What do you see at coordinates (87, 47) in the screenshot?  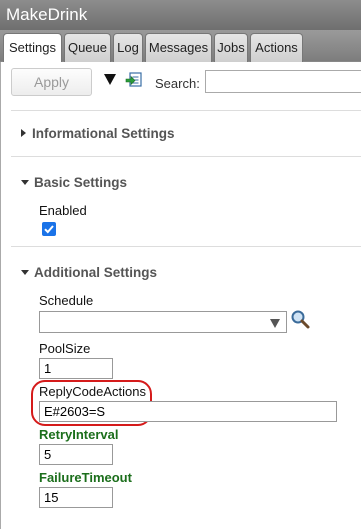 I see `tab-queue: Queue` at bounding box center [87, 47].